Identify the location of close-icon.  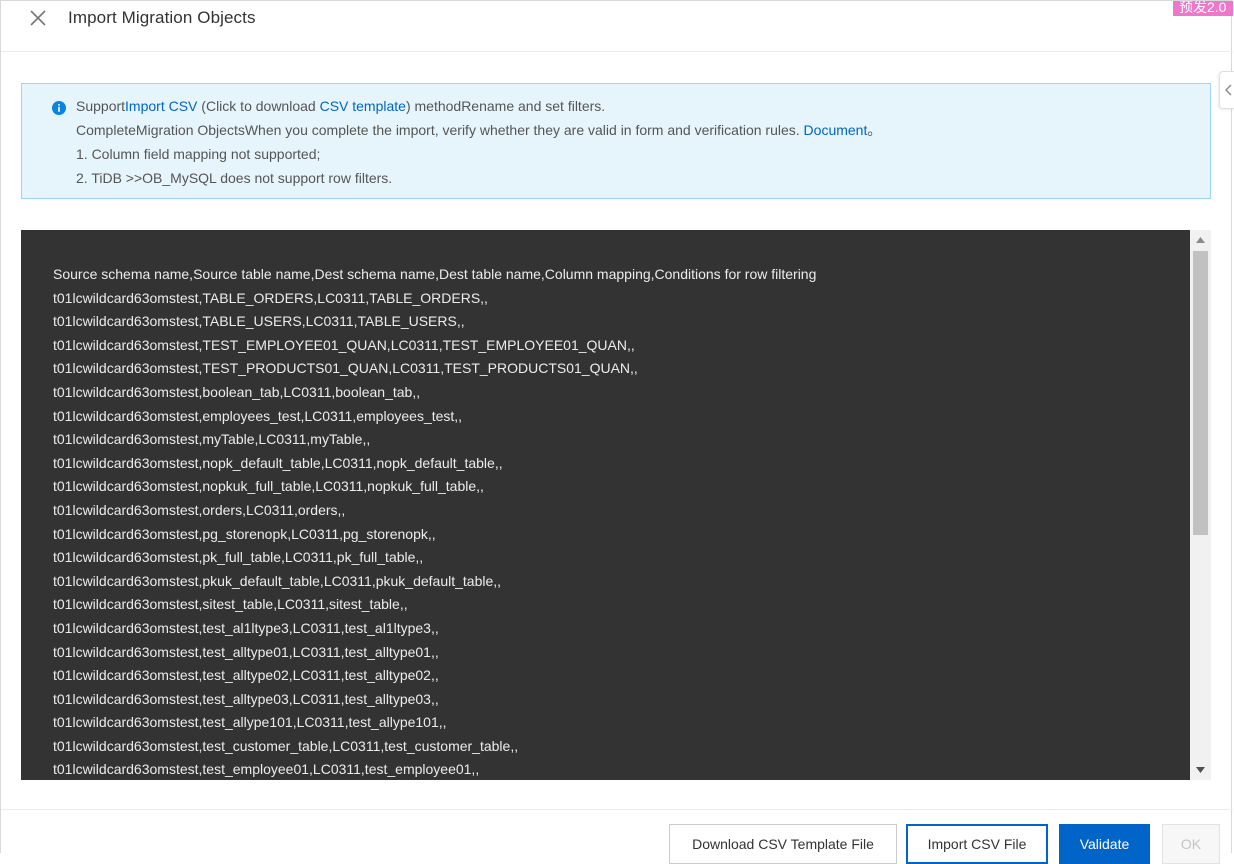
(38, 18).